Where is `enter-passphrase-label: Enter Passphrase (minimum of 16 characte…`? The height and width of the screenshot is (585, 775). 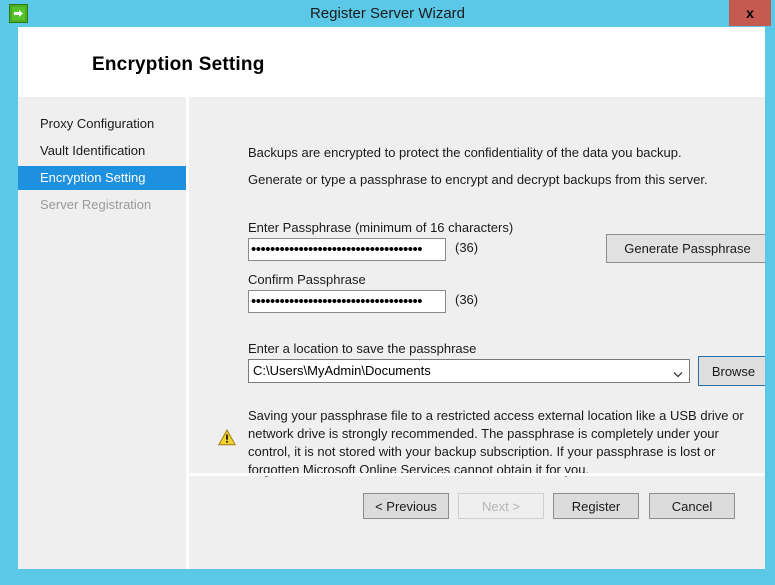
enter-passphrase-label: Enter Passphrase (minimum of 16 characte… is located at coordinates (381, 227).